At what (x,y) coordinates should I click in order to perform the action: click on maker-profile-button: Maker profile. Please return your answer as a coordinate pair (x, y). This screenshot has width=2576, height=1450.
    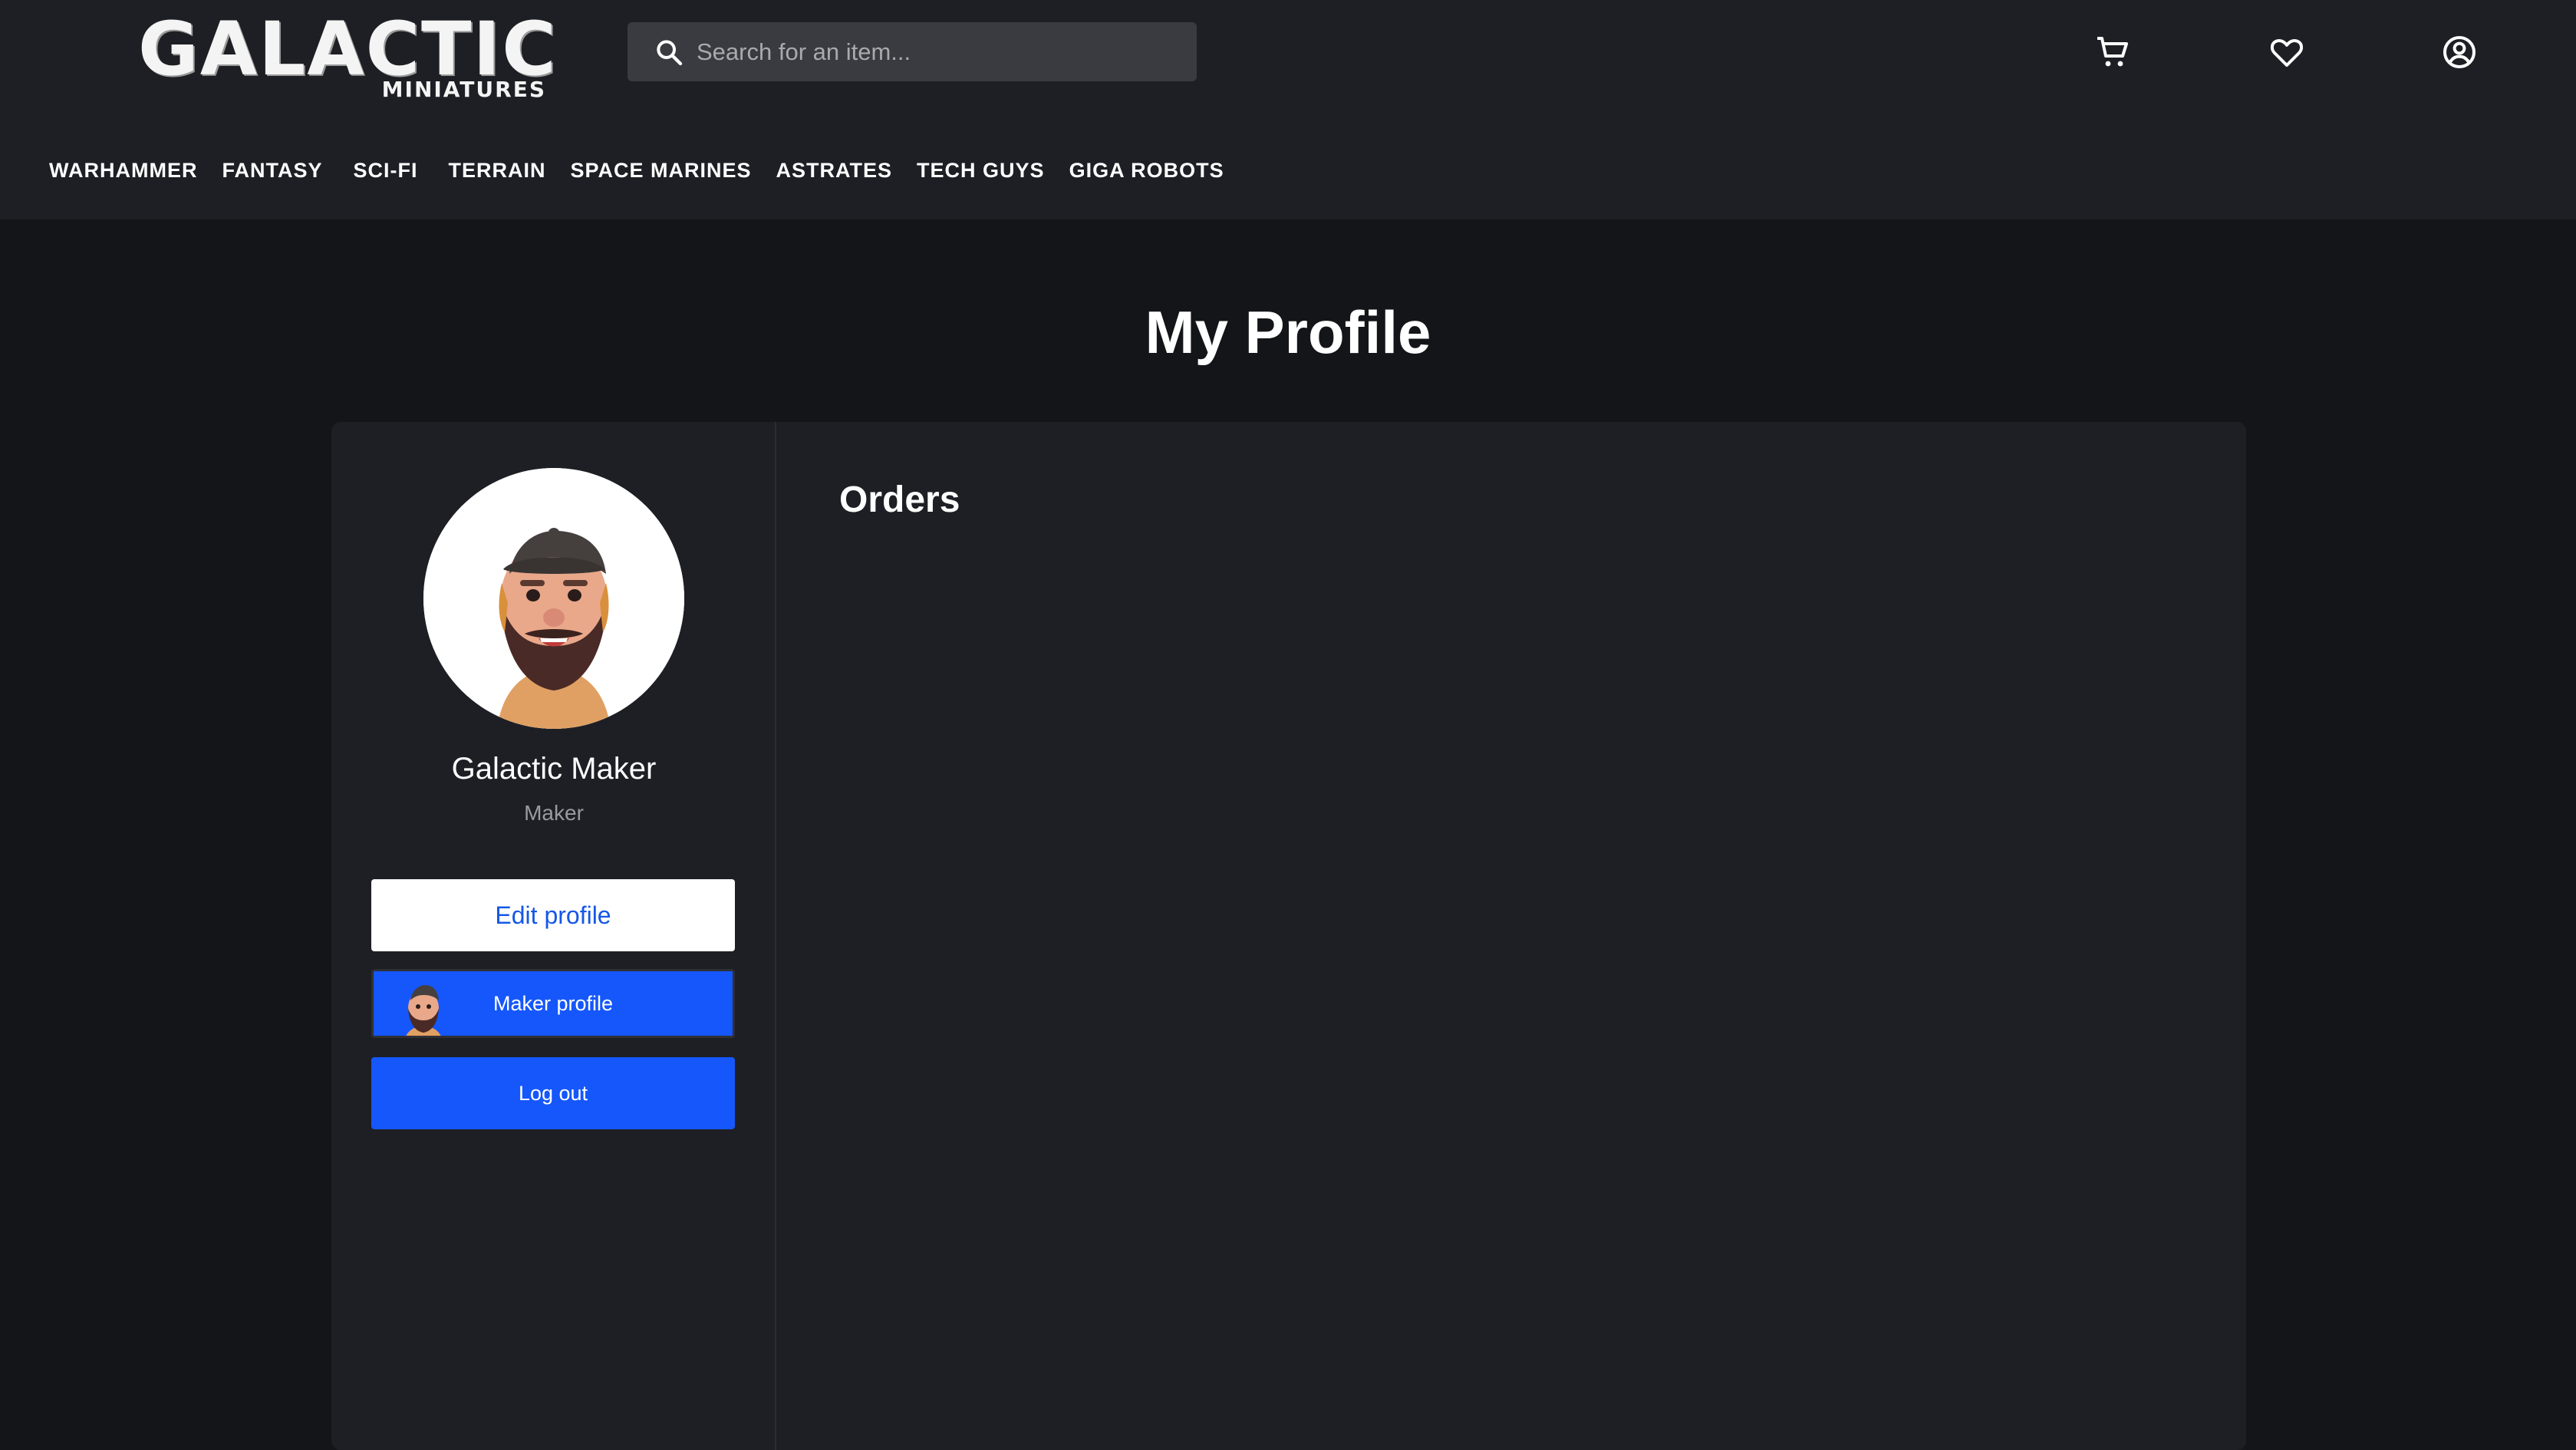
    Looking at the image, I should click on (553, 1003).